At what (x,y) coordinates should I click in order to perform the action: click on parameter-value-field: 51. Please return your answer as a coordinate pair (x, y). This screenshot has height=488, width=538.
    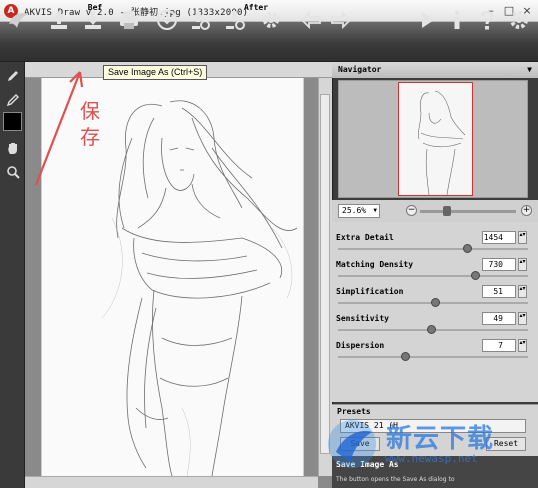
    Looking at the image, I should click on (499, 291).